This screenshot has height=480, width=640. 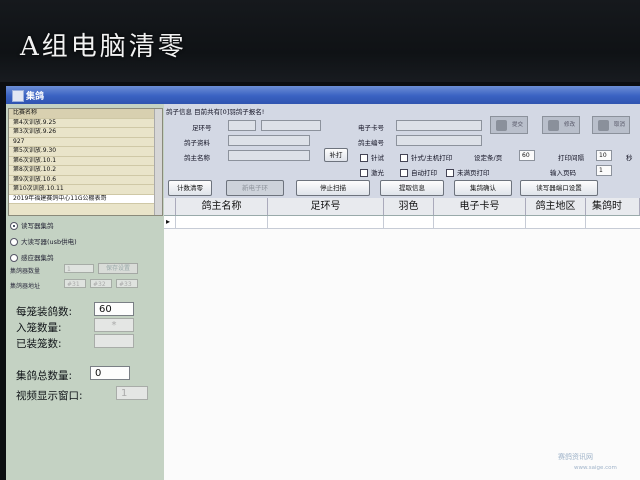 I want to click on ring-number-input, so click(x=291, y=125).